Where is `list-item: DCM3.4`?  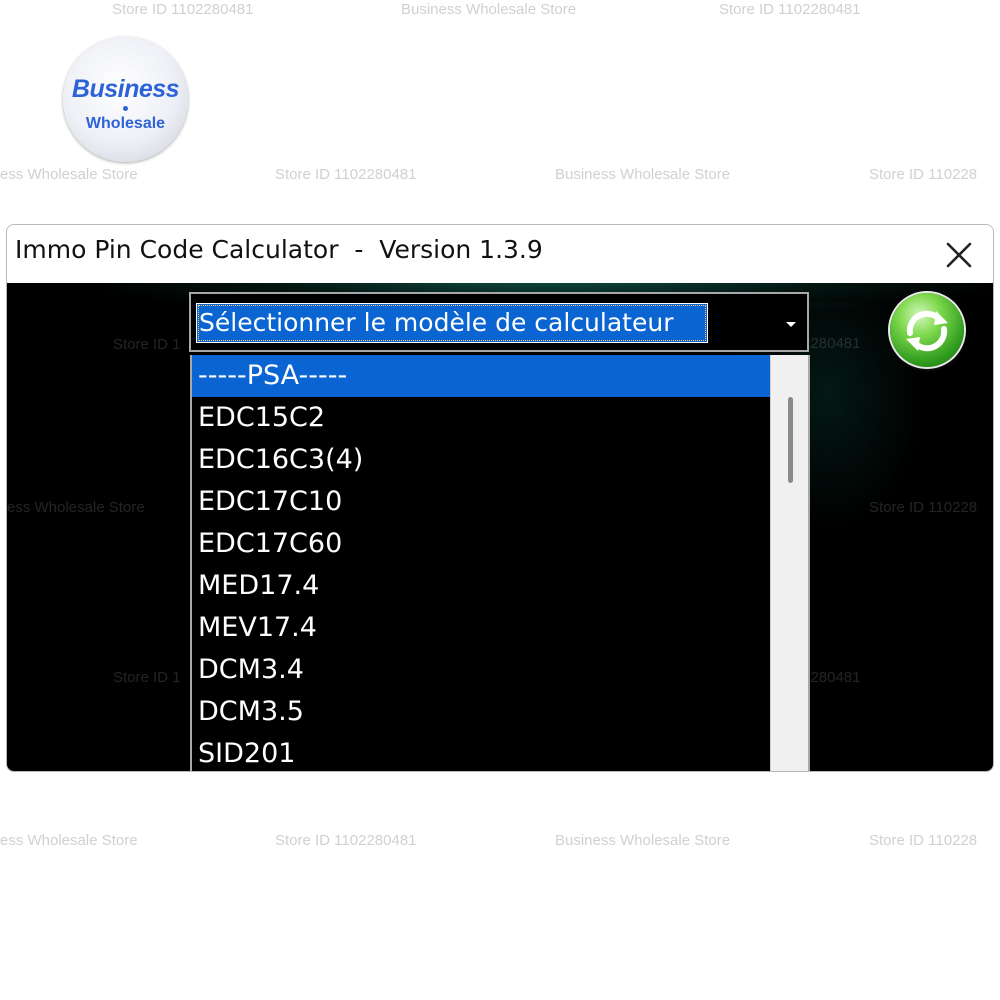
list-item: DCM3.4 is located at coordinates (481, 670).